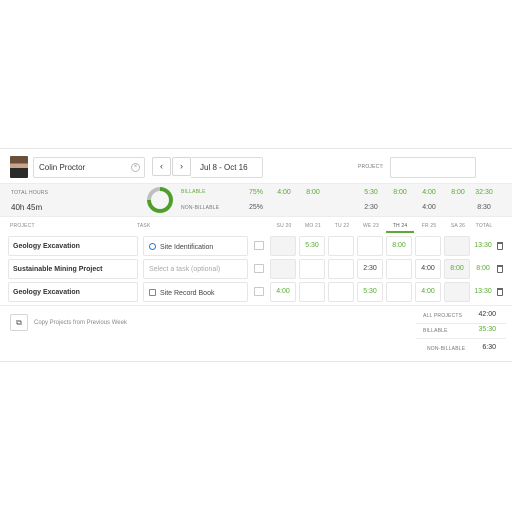 The image size is (512, 512). Describe the element at coordinates (371, 207) in the screenshot. I see `non-billable-day-value: 2:30` at that location.